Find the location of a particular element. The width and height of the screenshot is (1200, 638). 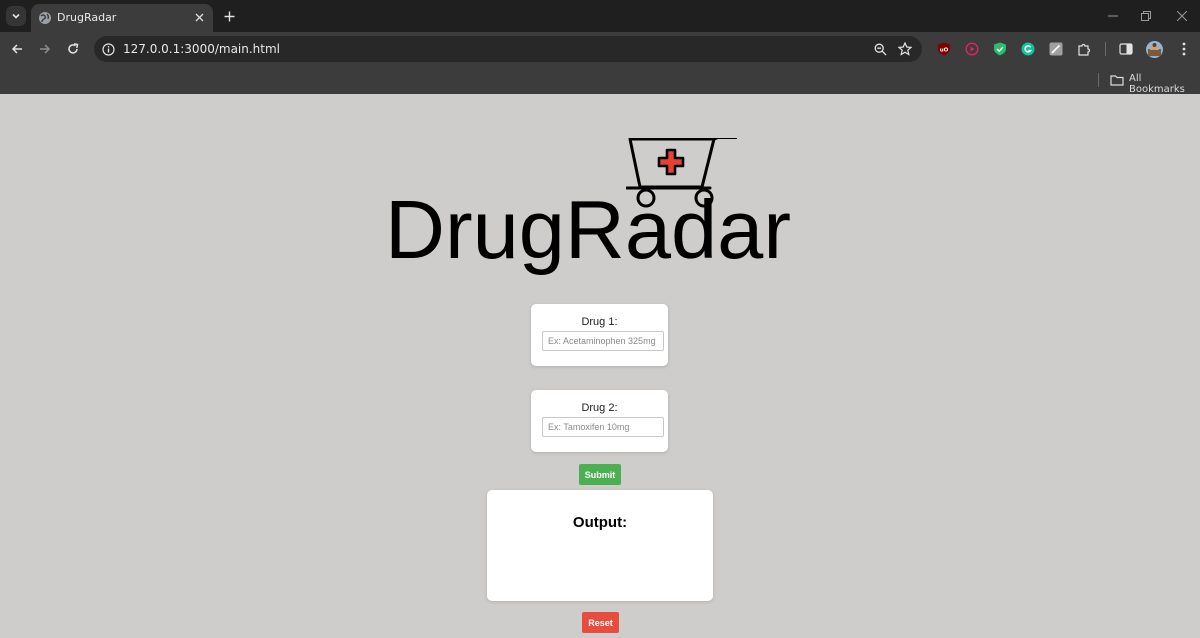

browser-toolbar: 127.0.0.1:3000/main.html is located at coordinates (600, 49).